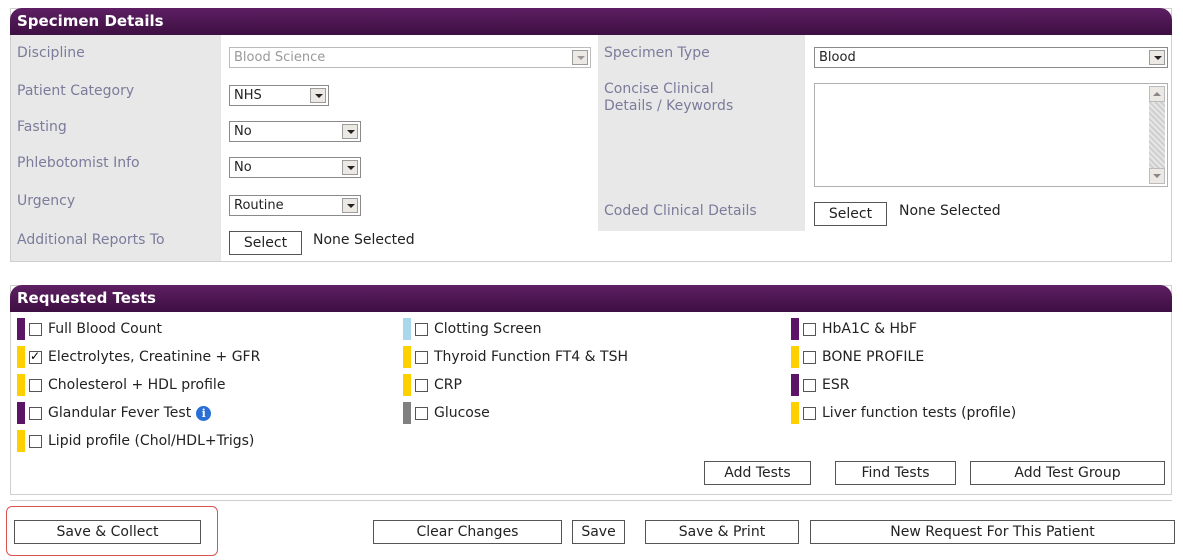  I want to click on test-label: HbA1C & HbF, so click(869, 329).